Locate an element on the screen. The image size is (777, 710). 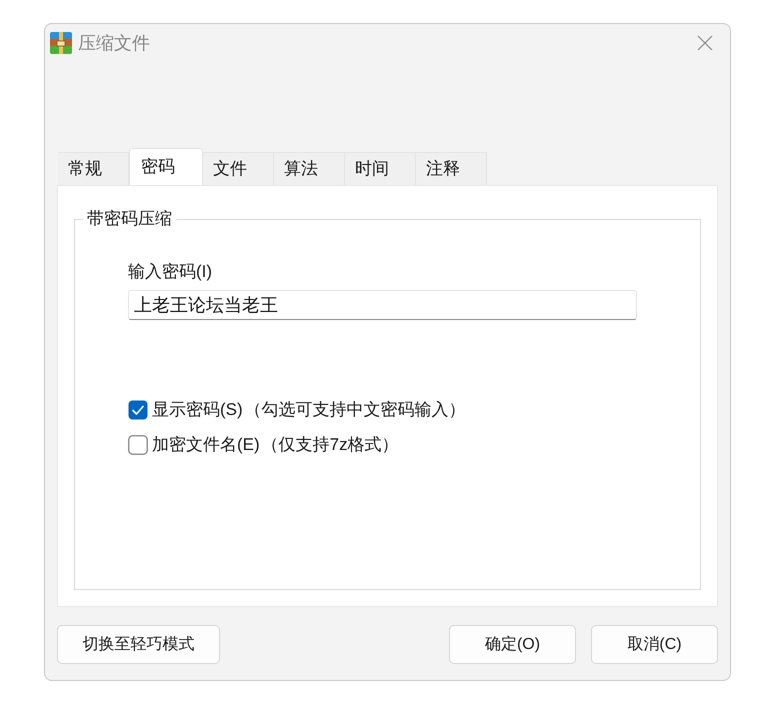
password-field: 上老王论坛当老王 is located at coordinates (382, 305).